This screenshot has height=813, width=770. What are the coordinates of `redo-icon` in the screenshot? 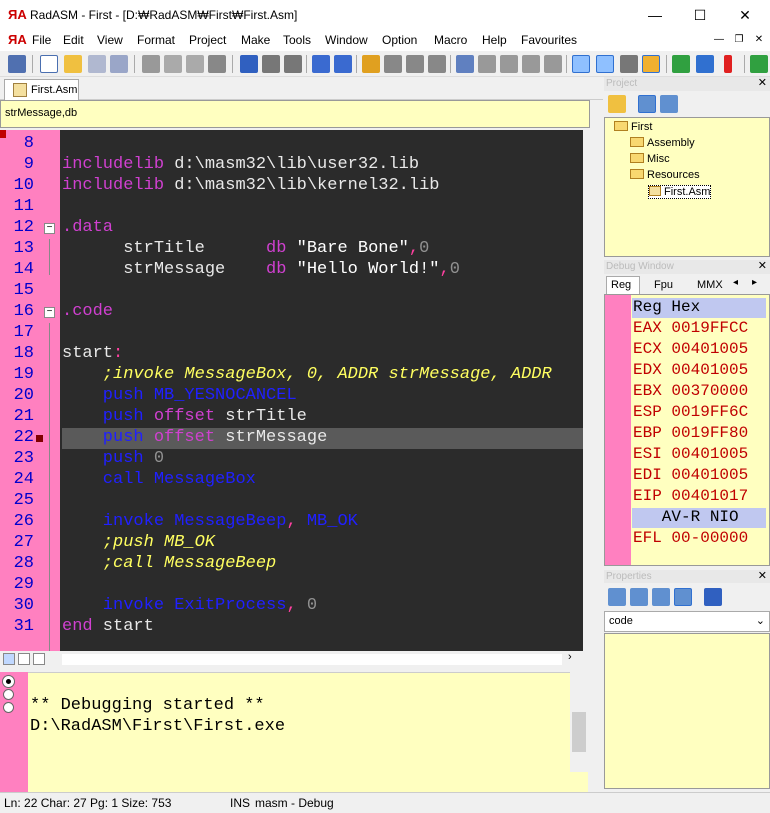 It's located at (271, 64).